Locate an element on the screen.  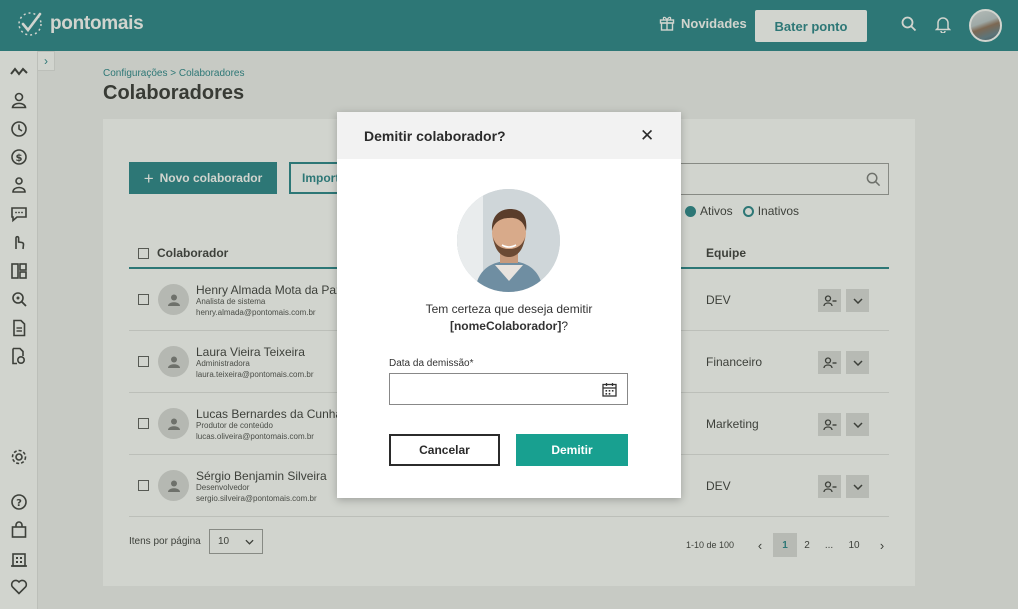
collaborator-name-placeholder: [nomeColaborador] is located at coordinates (505, 326).